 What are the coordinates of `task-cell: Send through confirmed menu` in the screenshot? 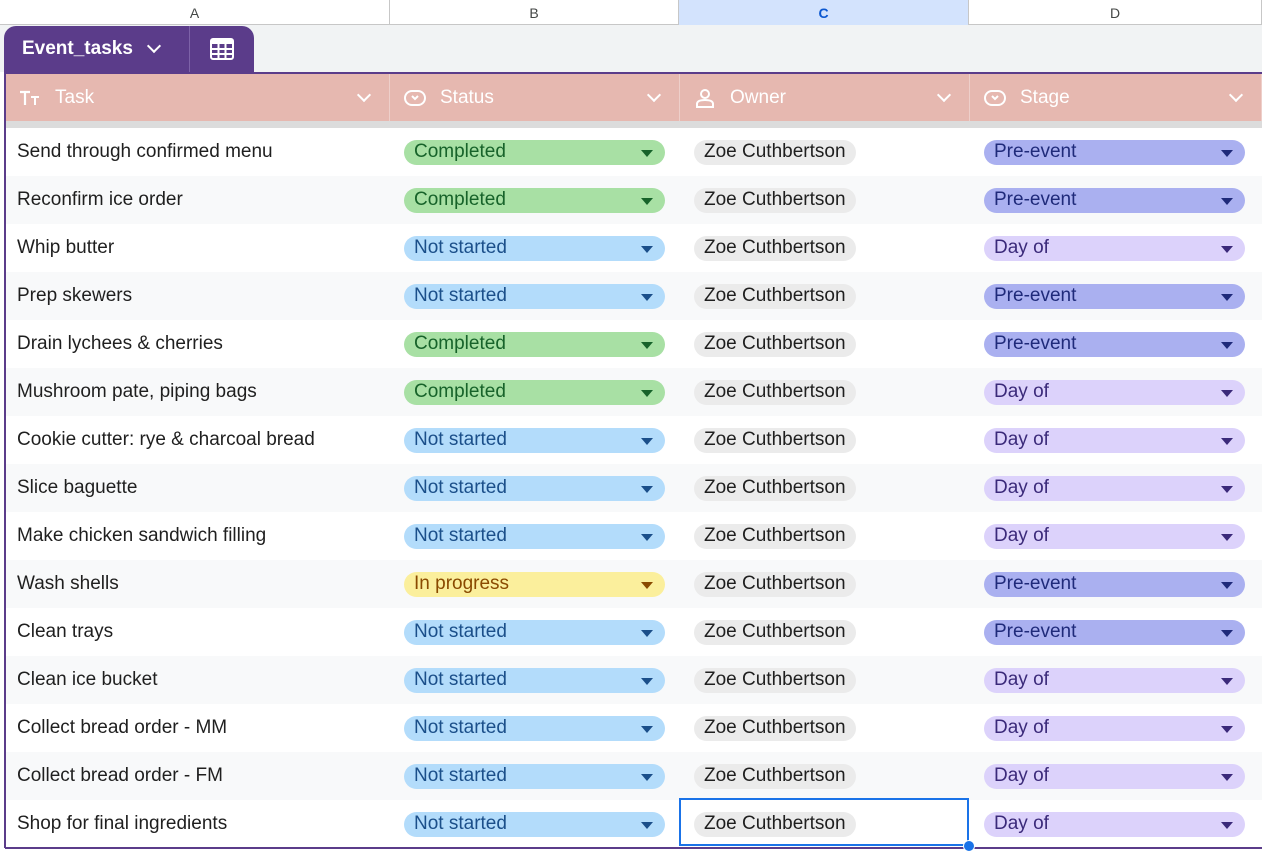 It's located at (197, 152).